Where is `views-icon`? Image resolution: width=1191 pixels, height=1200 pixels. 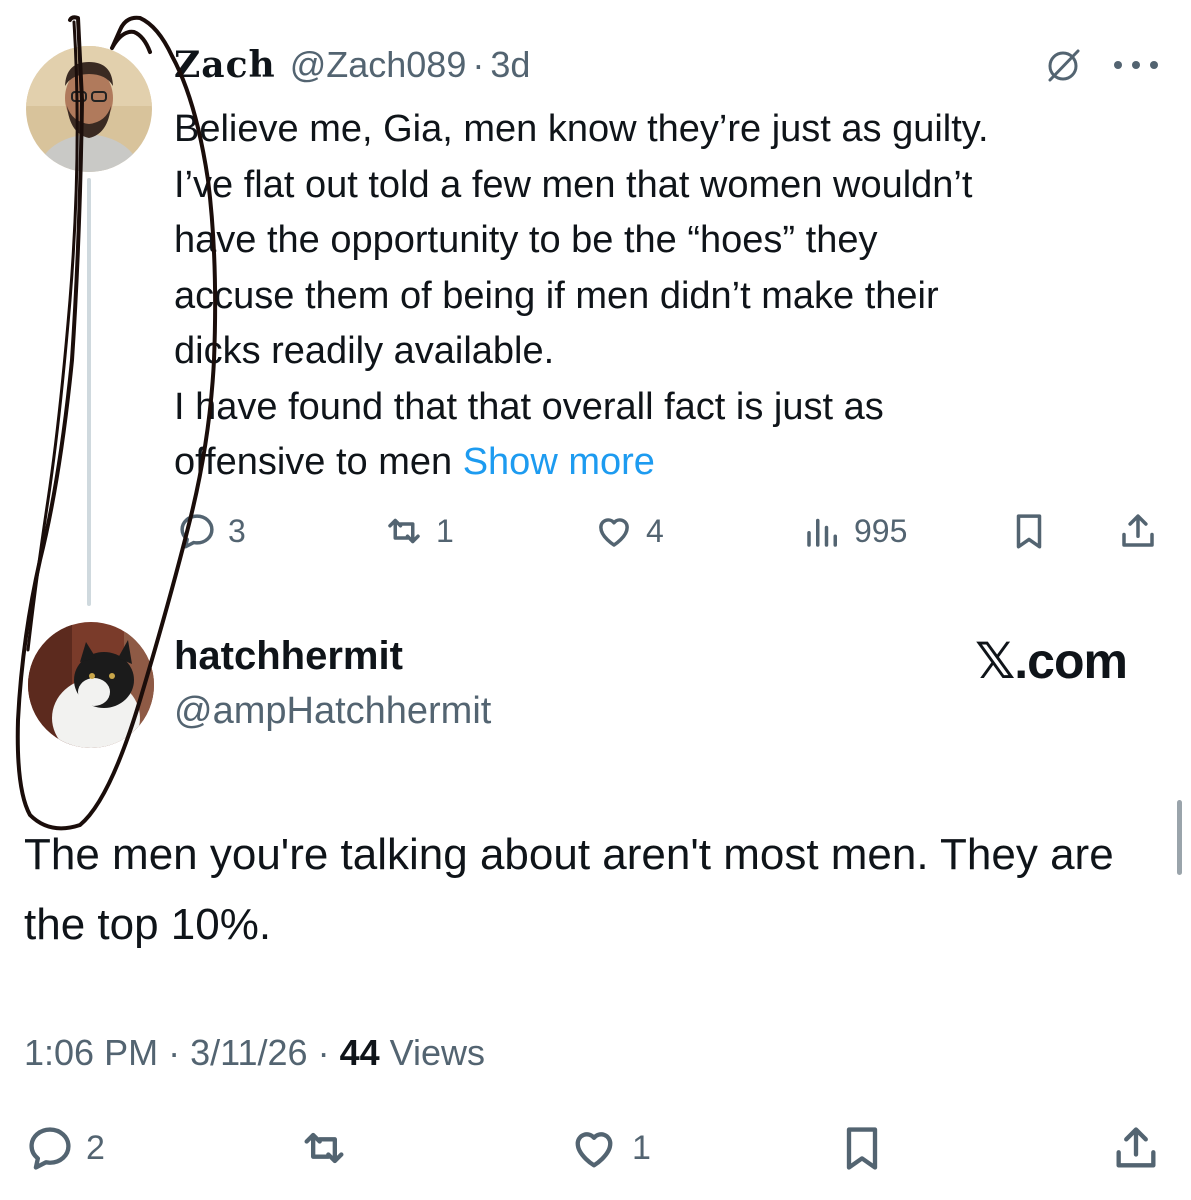 views-icon is located at coordinates (822, 532).